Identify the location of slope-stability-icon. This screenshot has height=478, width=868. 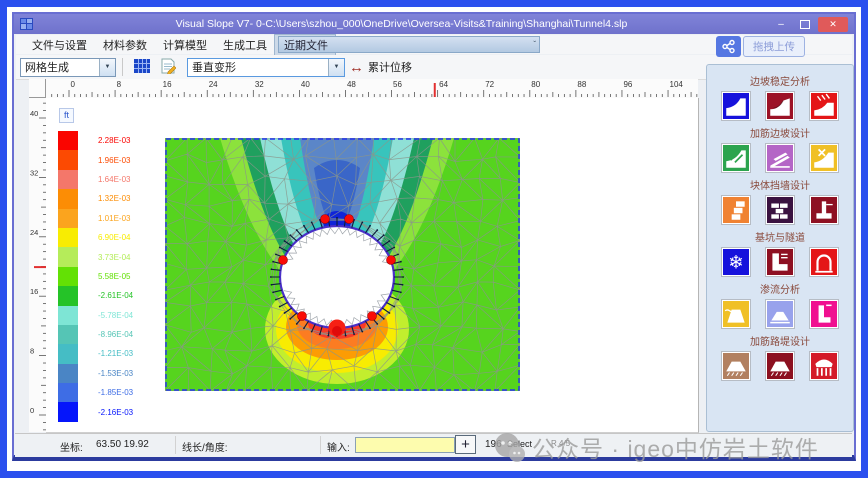
(736, 106).